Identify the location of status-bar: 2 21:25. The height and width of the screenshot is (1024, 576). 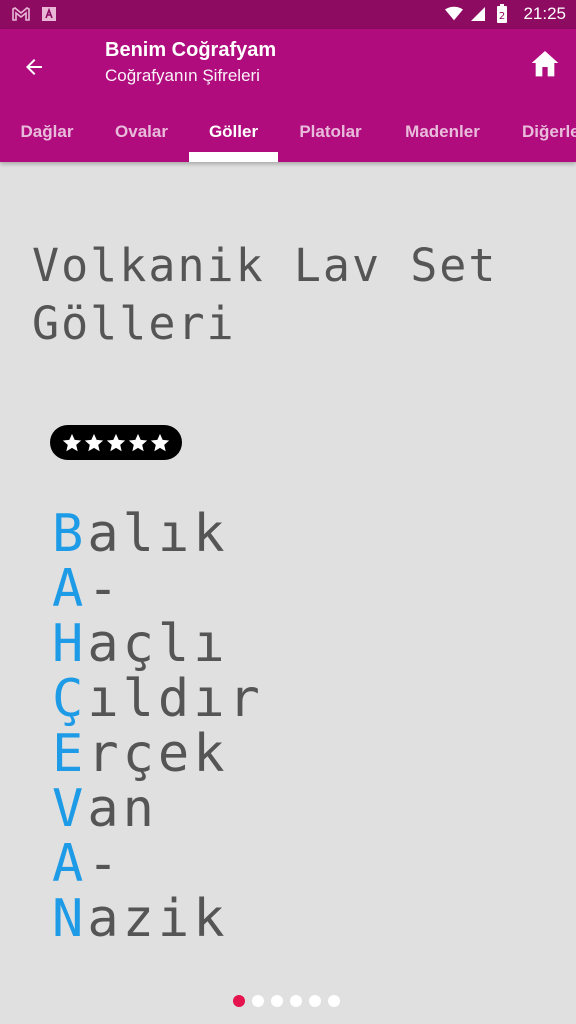
(288, 14).